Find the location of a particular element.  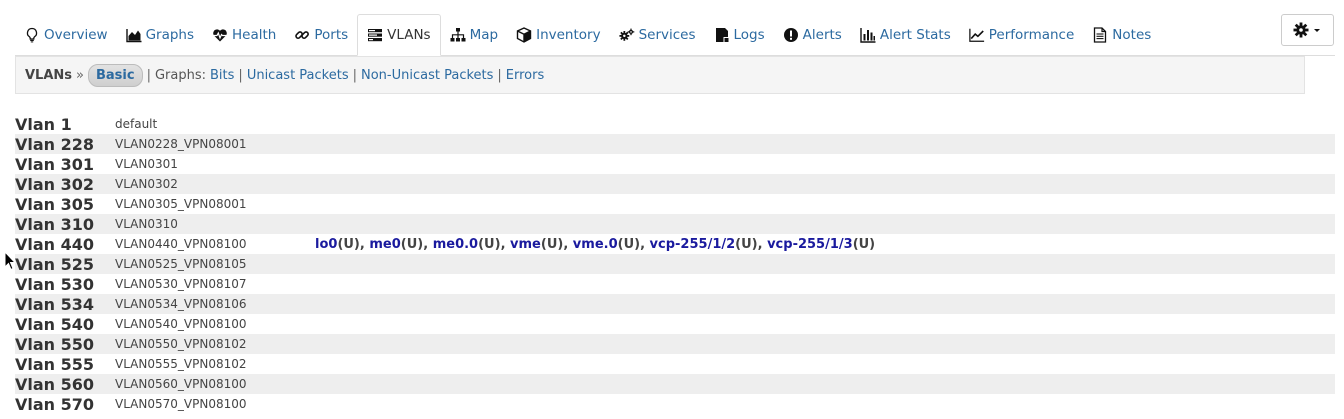

lightbulb-icon is located at coordinates (32, 35).